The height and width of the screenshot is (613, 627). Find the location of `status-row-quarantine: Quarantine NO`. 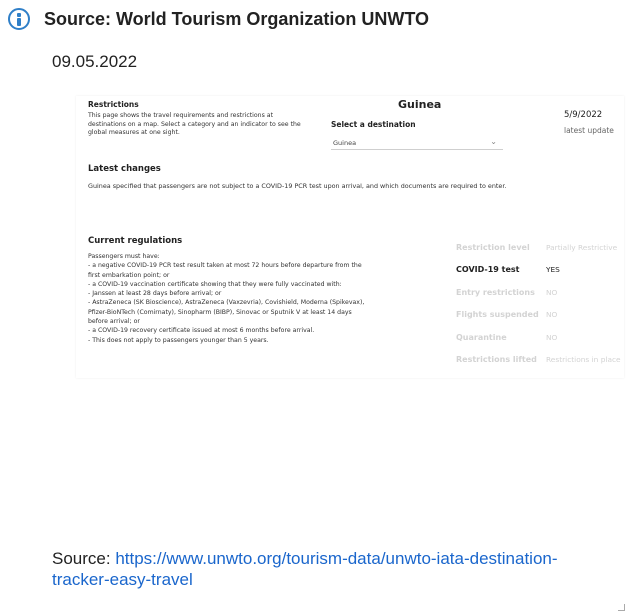

status-row-quarantine: Quarantine NO is located at coordinates (538, 337).